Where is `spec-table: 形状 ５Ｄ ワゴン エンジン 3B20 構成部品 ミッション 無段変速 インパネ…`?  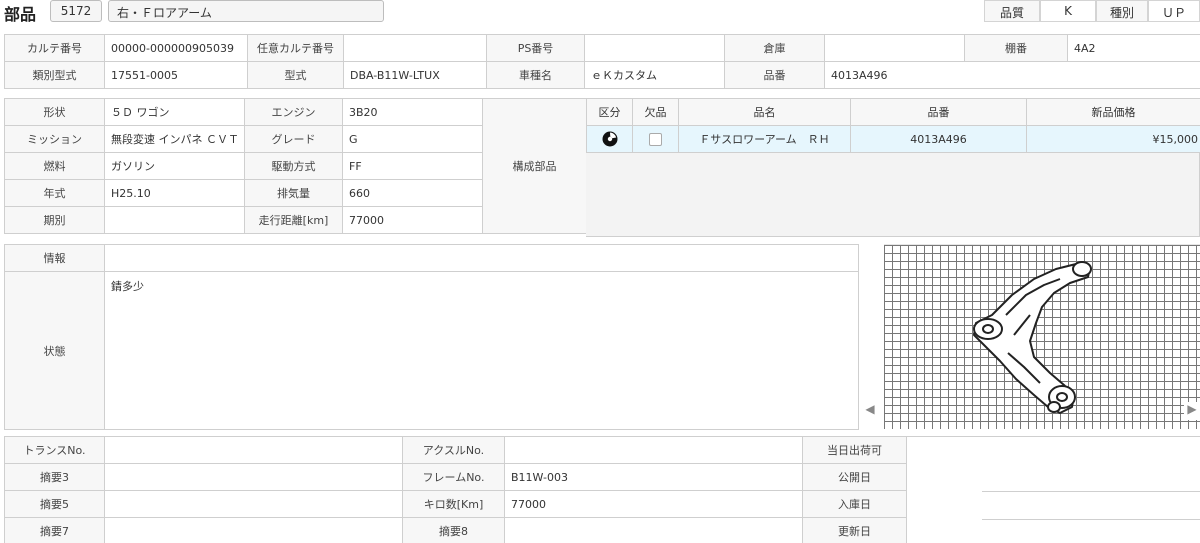 spec-table: 形状 ５Ｄ ワゴン エンジン 3B20 構成部品 ミッション 無段変速 インパネ… is located at coordinates (295, 166).